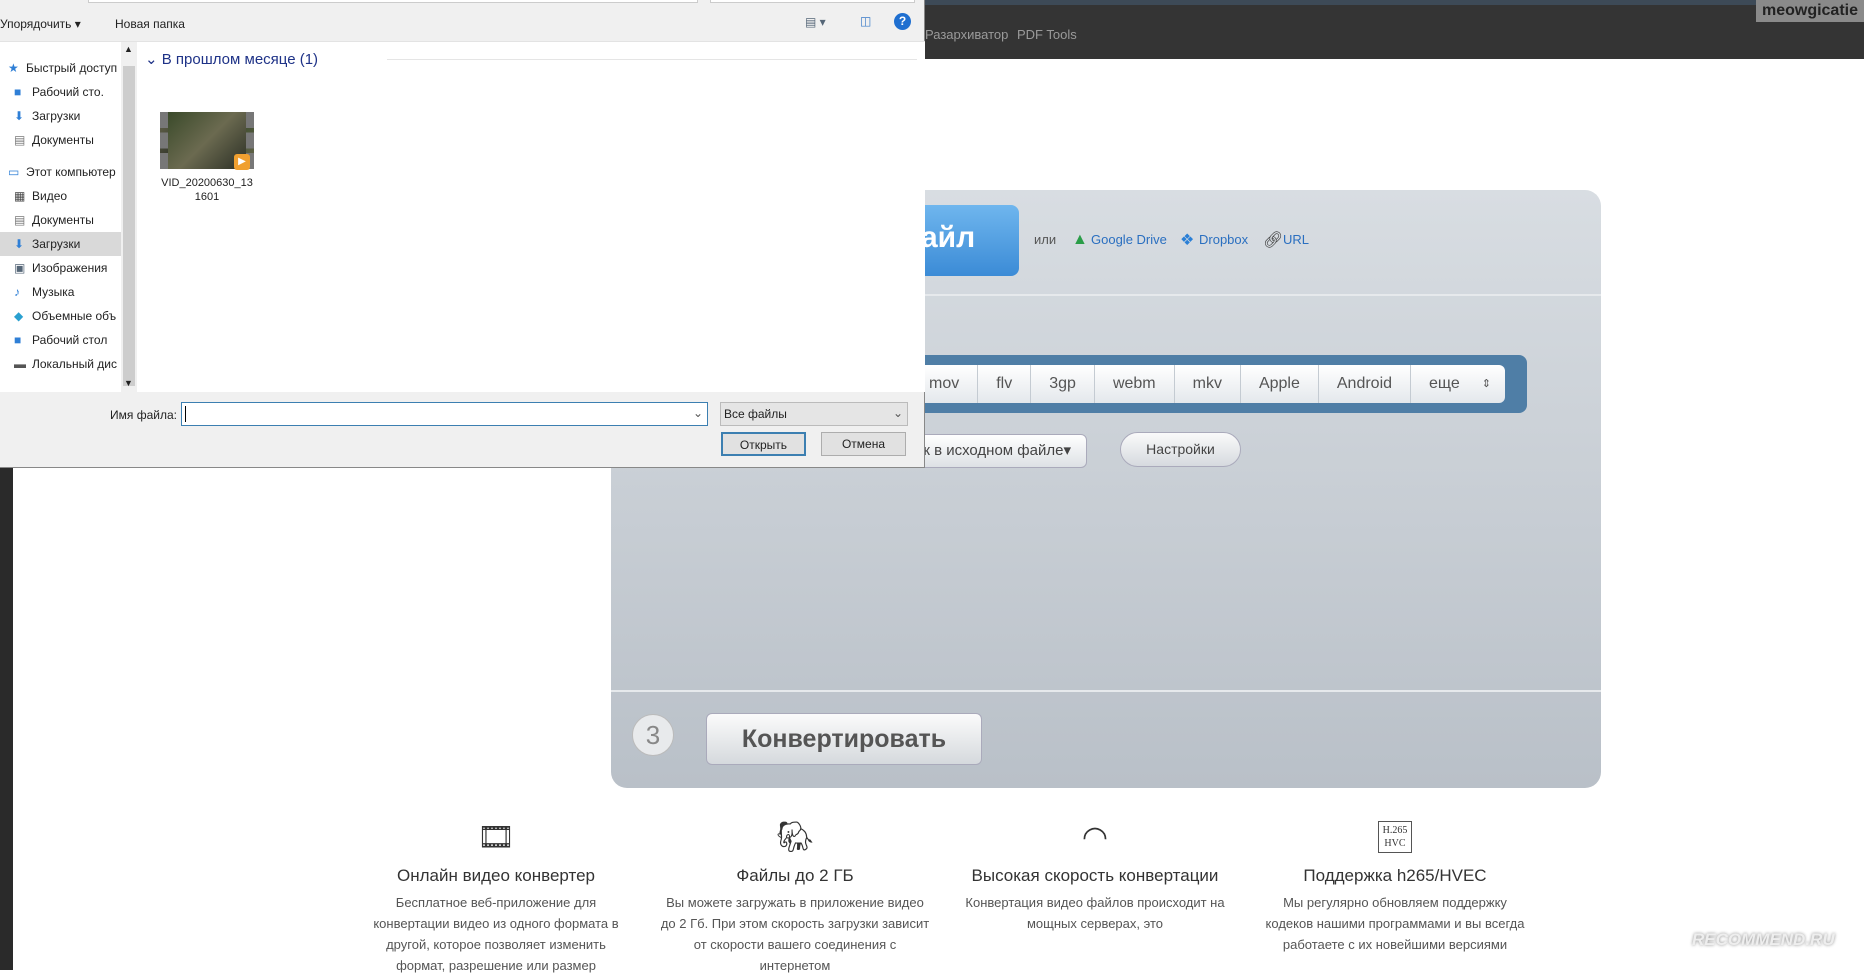  I want to click on format-flv: flv, so click(1005, 384).